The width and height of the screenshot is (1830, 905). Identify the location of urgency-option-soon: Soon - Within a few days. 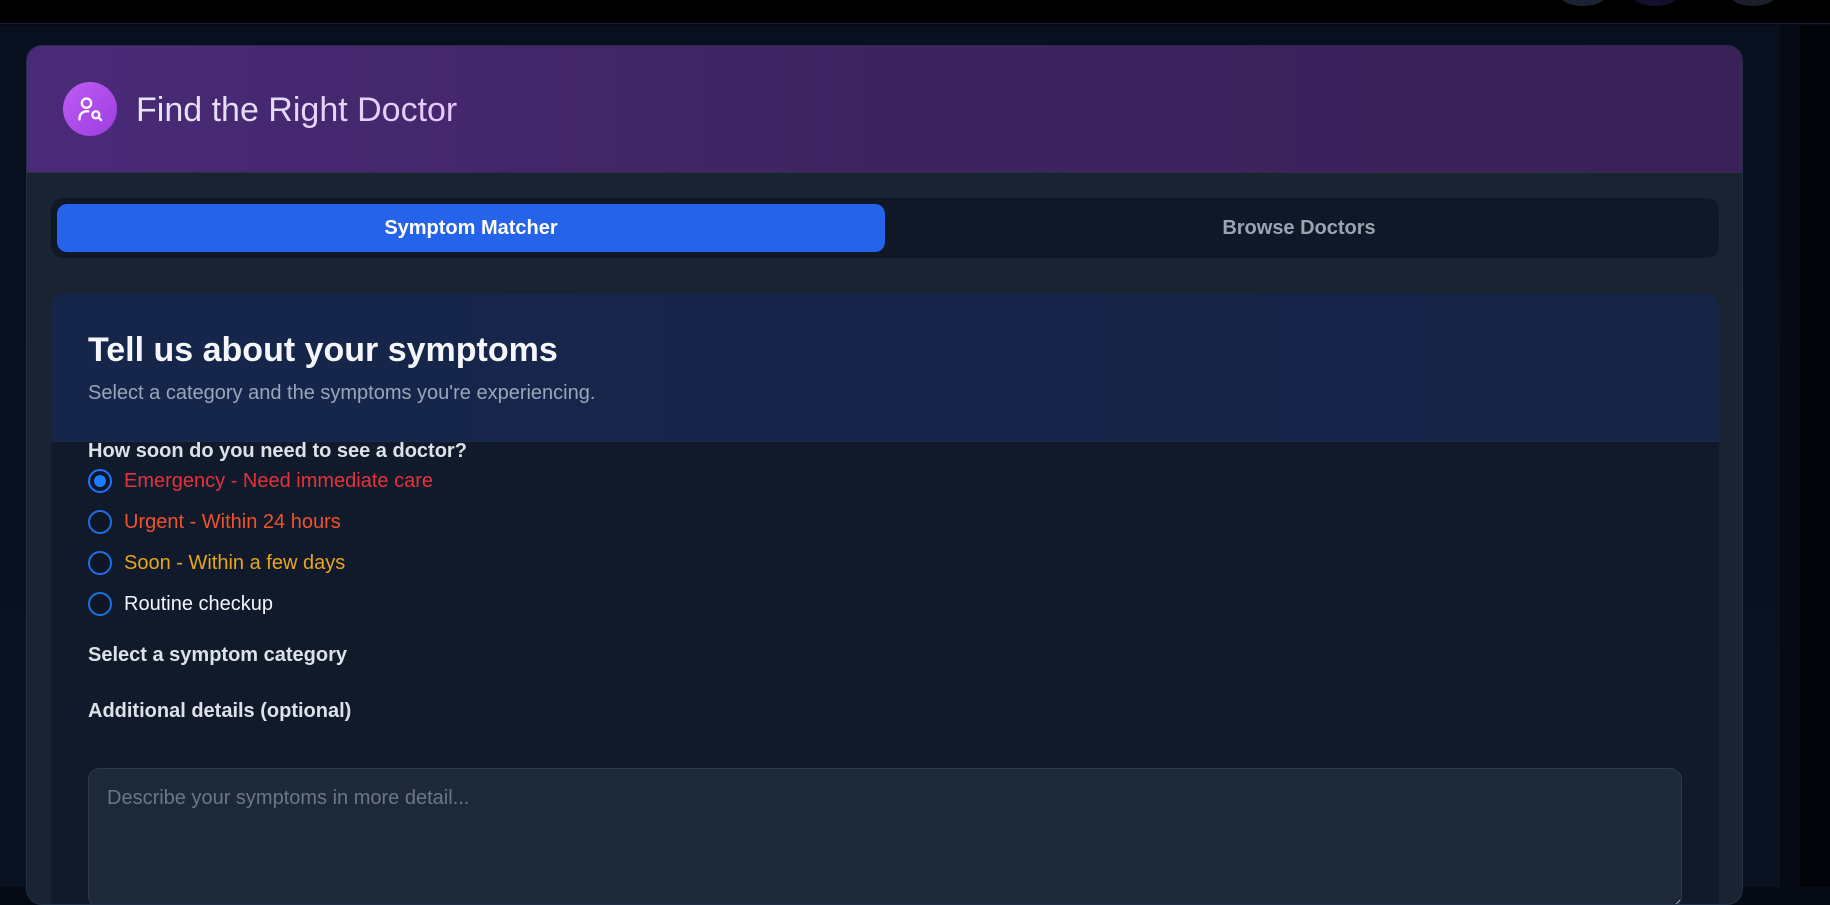
(216, 563).